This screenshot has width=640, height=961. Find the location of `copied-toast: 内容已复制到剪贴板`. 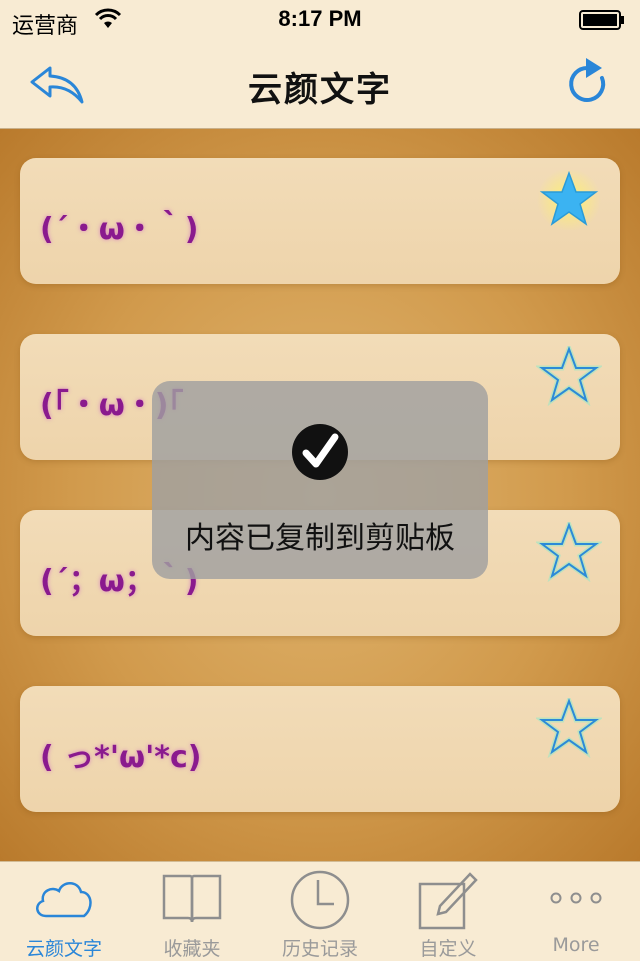

copied-toast: 内容已复制到剪贴板 is located at coordinates (320, 480).